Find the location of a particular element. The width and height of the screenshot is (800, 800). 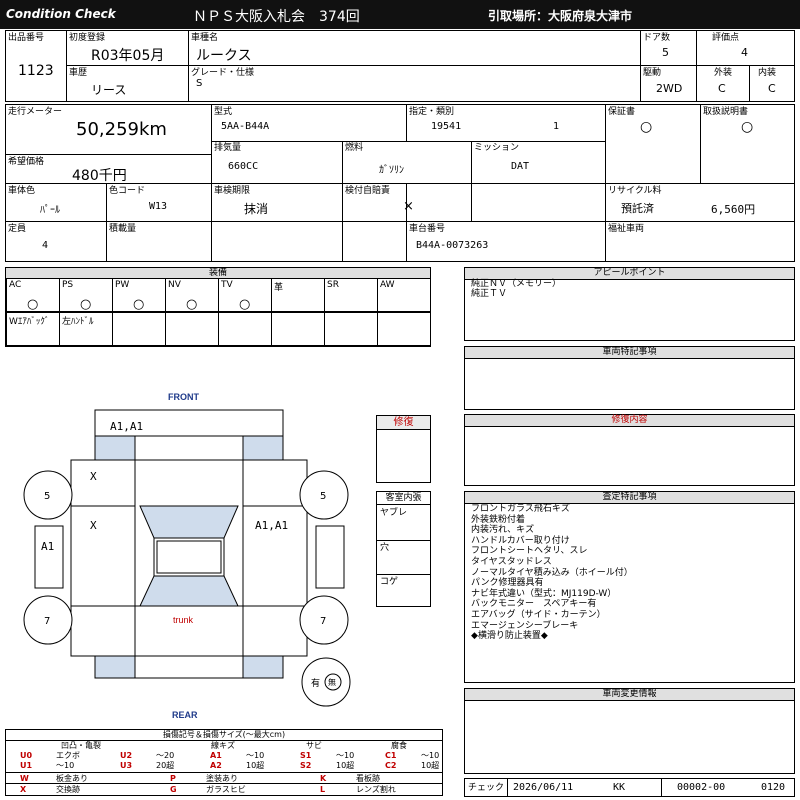

change-panel: 車両変更情報 is located at coordinates (629, 731).